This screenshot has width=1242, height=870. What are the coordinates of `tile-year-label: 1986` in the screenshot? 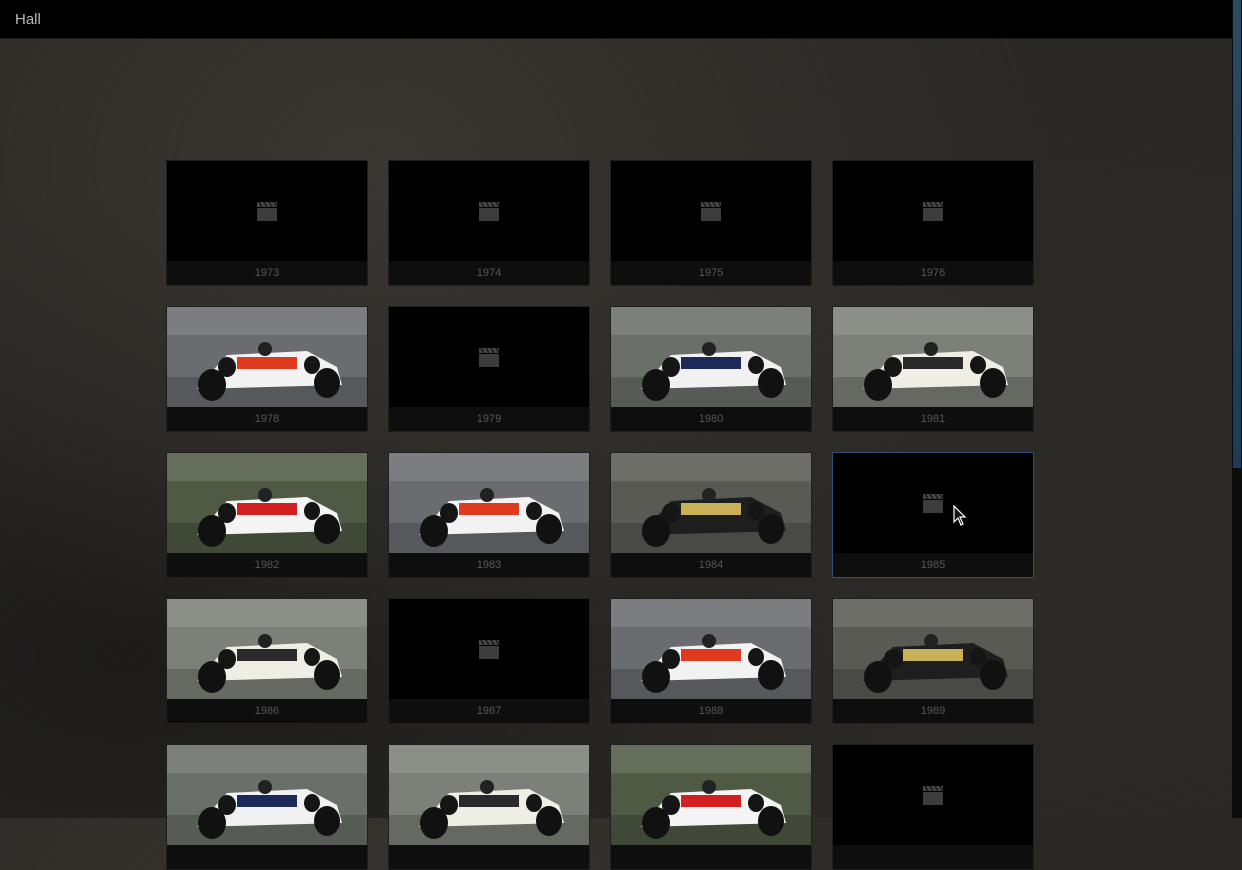 It's located at (267, 711).